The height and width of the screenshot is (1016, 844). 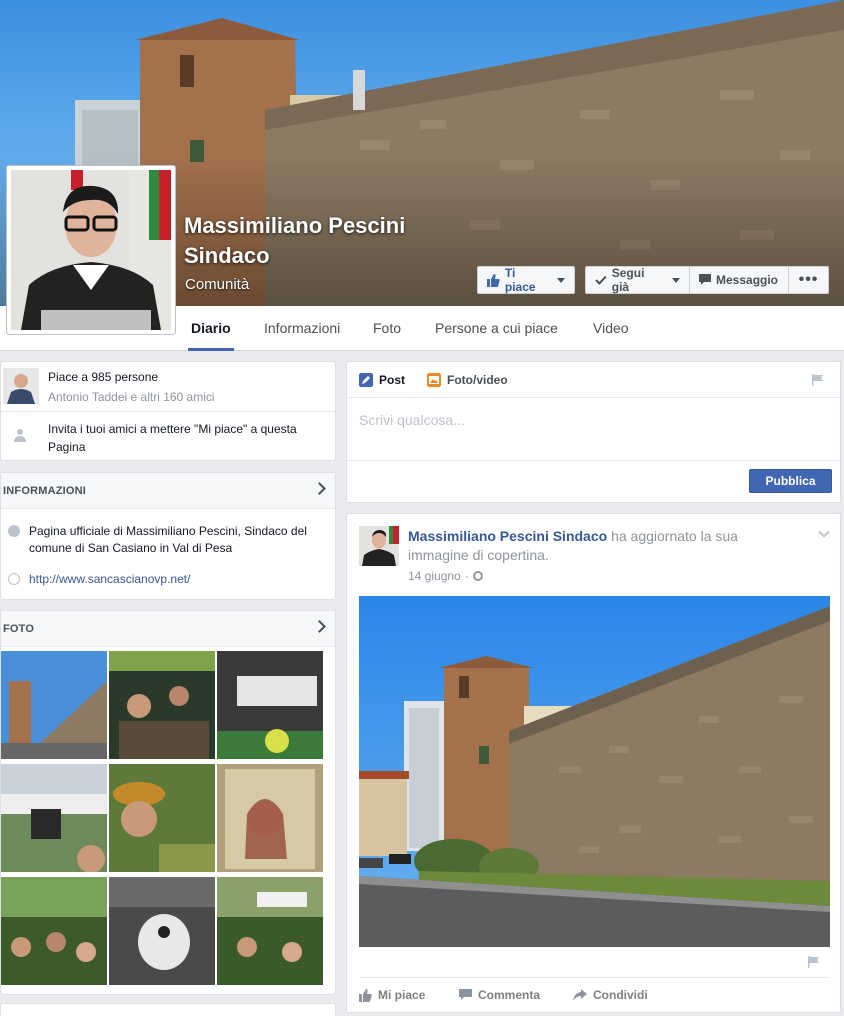 What do you see at coordinates (392, 380) in the screenshot?
I see `composer-tab-post-label: Post` at bounding box center [392, 380].